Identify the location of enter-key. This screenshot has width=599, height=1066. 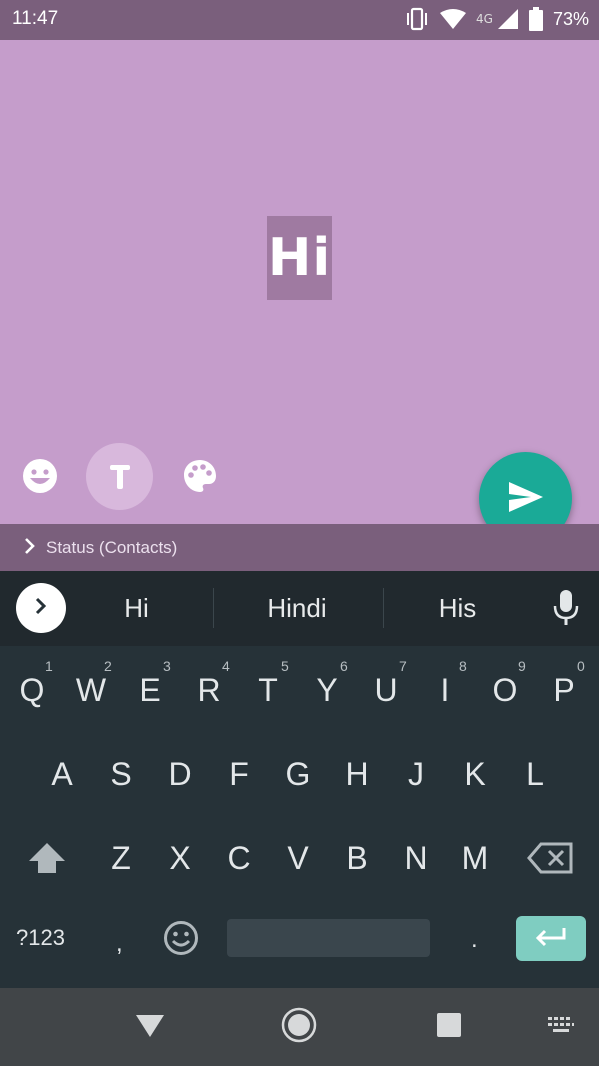
(551, 938).